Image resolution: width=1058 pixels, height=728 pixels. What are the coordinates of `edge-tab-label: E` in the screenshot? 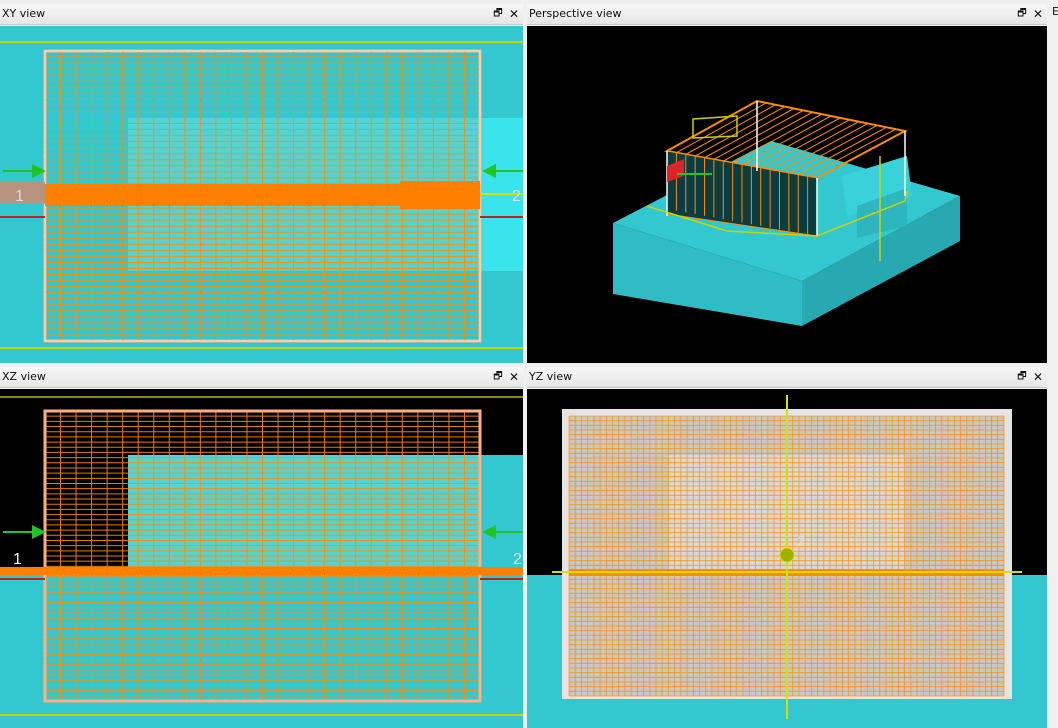 It's located at (1055, 11).